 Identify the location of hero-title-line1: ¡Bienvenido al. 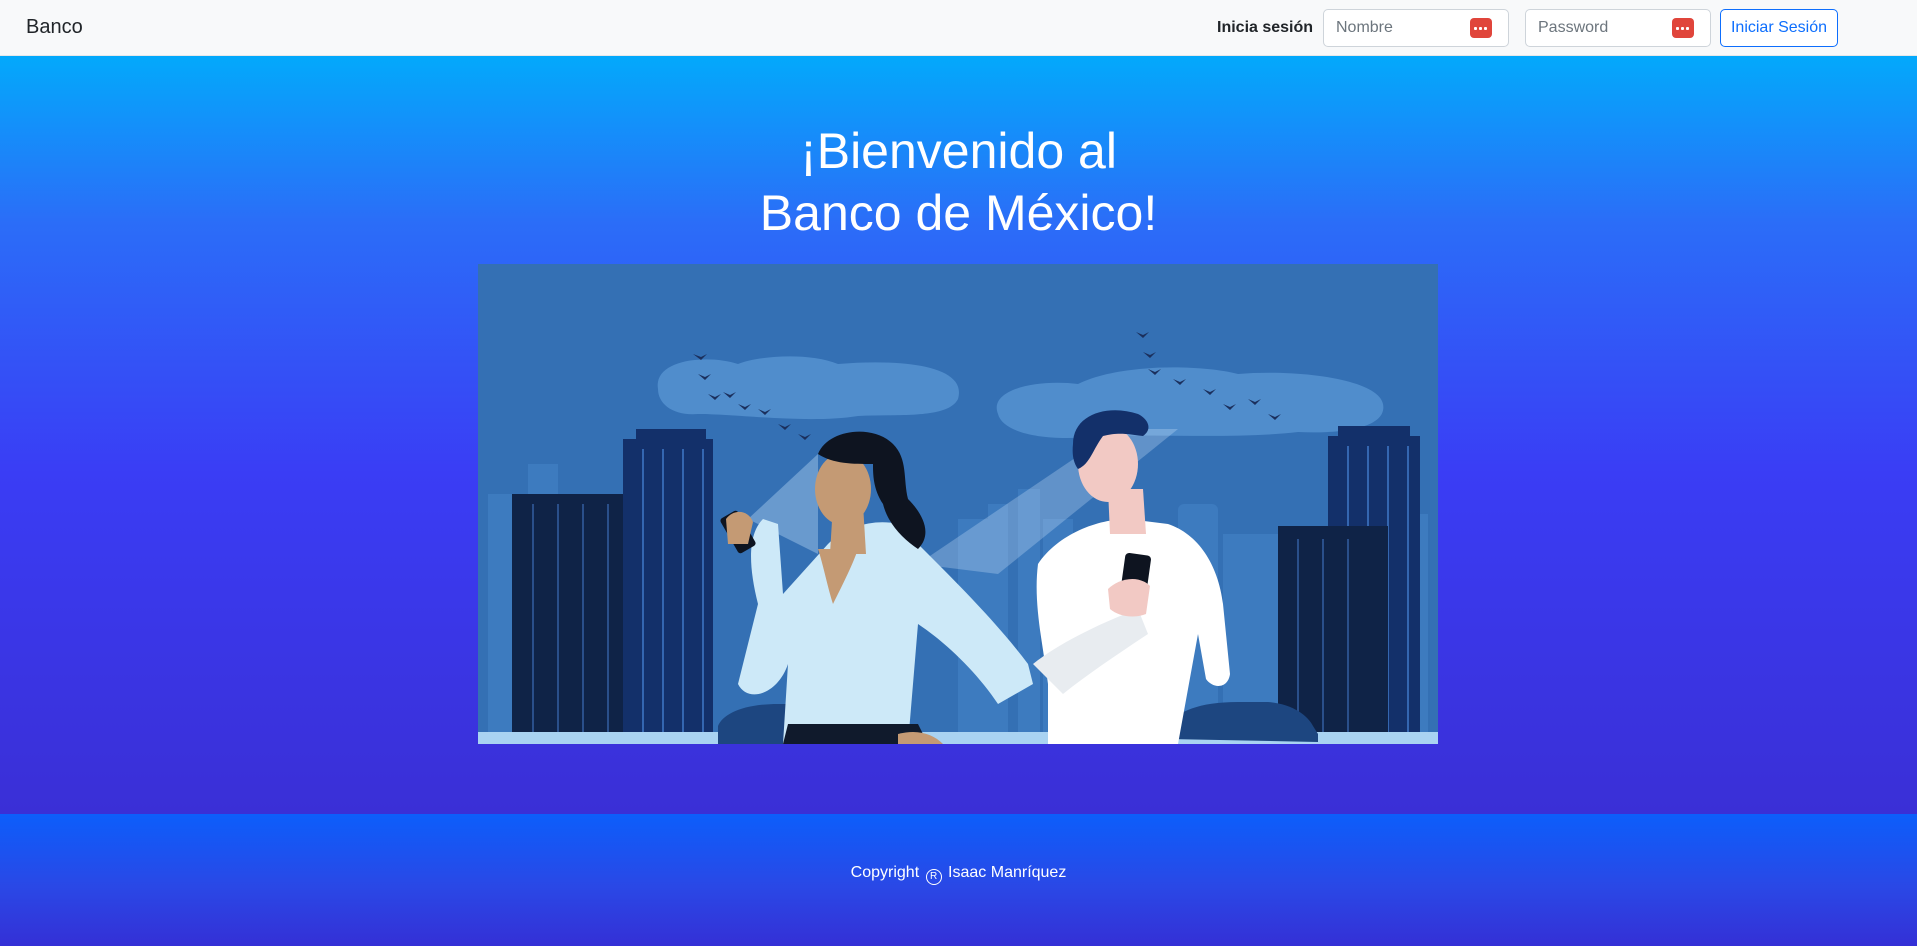
(958, 151).